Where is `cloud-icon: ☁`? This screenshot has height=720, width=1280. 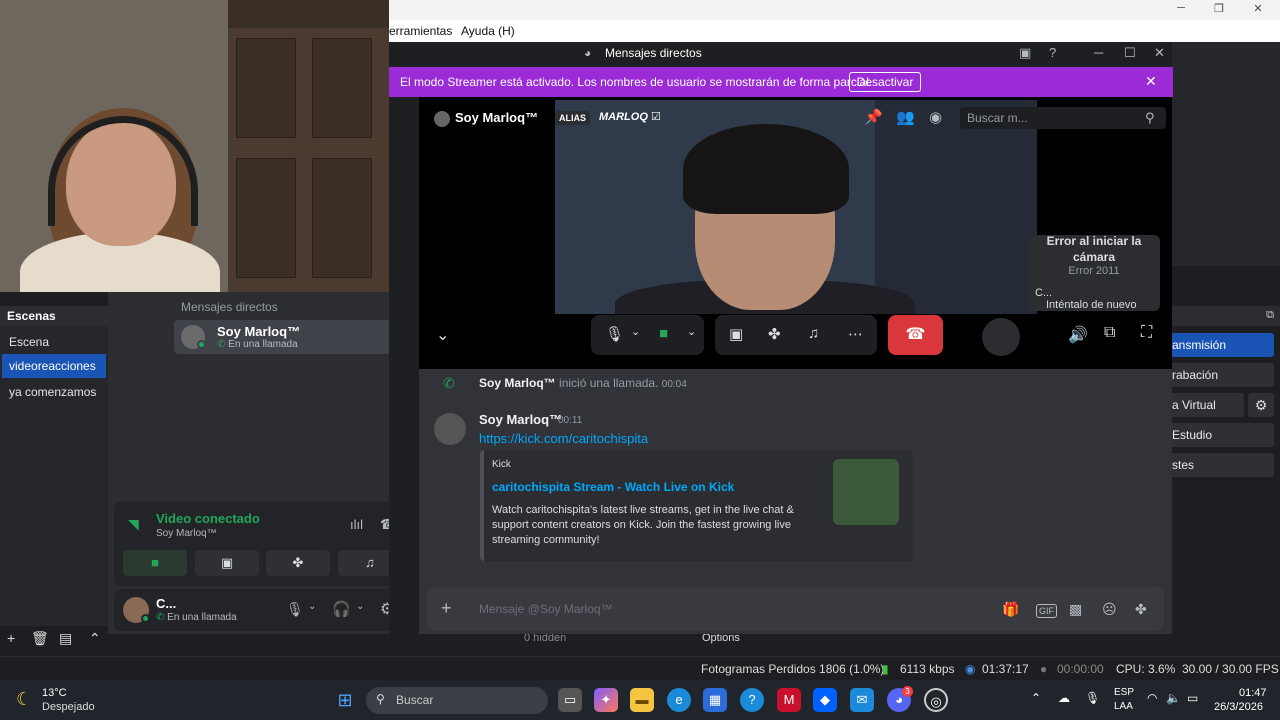
cloud-icon: ☁ is located at coordinates (1064, 698).